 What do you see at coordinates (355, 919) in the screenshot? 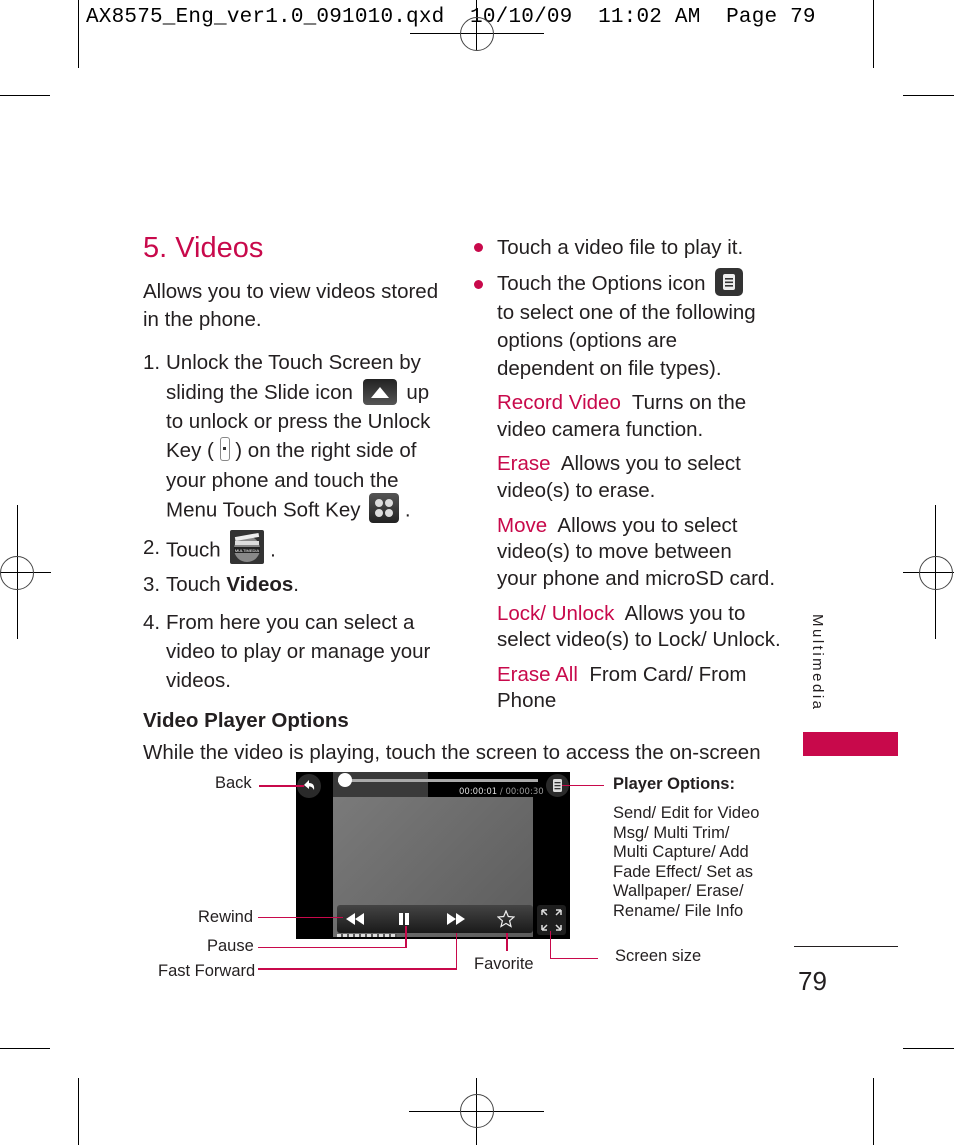
I see `rewind-icon` at bounding box center [355, 919].